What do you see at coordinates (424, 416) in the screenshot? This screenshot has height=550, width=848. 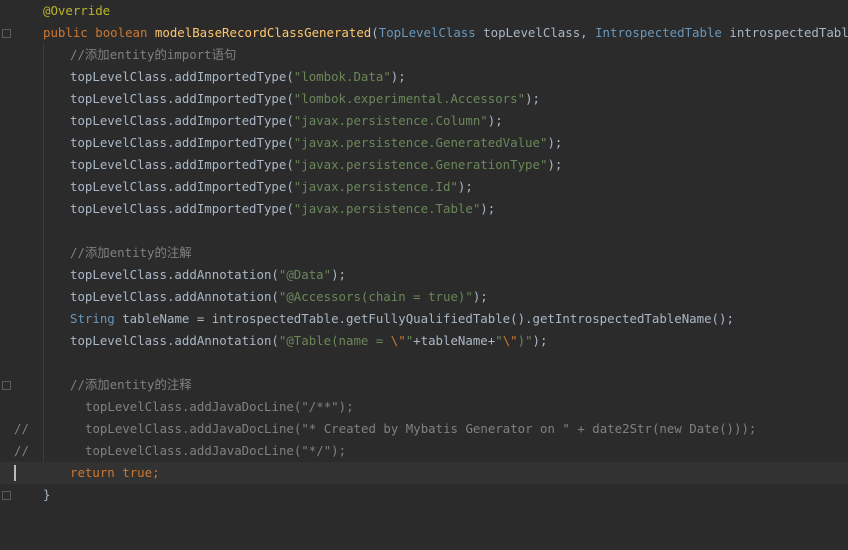 I see `code-line-19: // topLevelClass.addJavaDocLine("/**");` at bounding box center [424, 416].